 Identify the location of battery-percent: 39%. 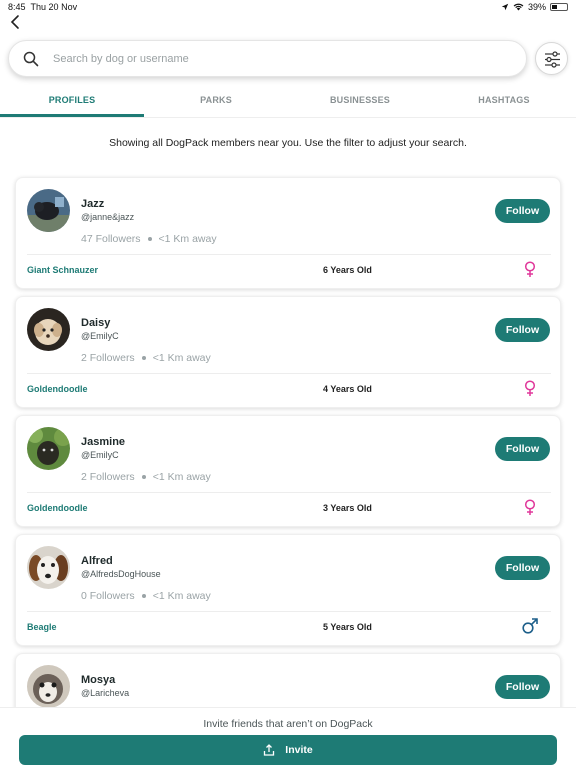
(536, 7).